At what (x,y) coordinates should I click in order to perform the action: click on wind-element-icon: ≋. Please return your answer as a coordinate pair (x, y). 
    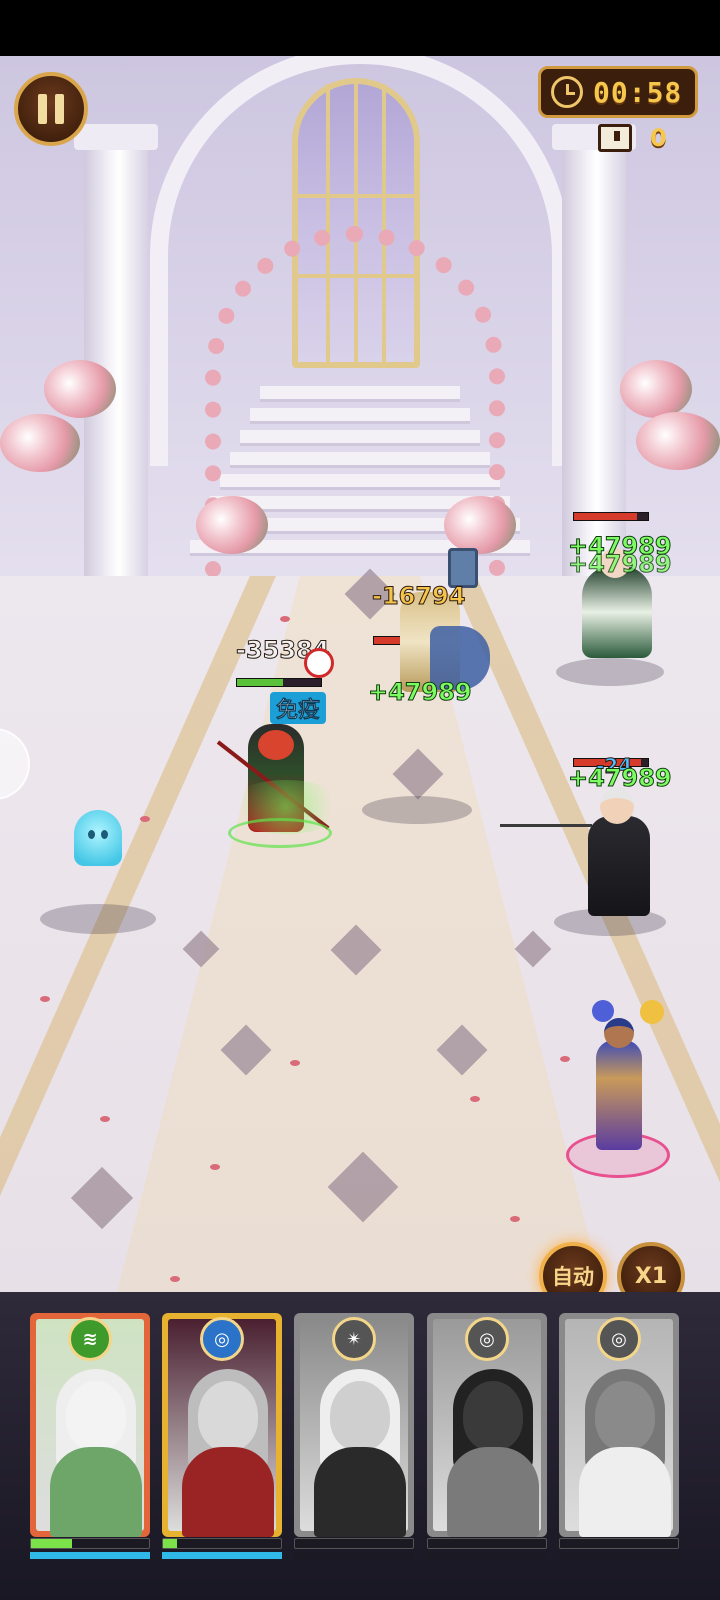
    Looking at the image, I should click on (90, 1339).